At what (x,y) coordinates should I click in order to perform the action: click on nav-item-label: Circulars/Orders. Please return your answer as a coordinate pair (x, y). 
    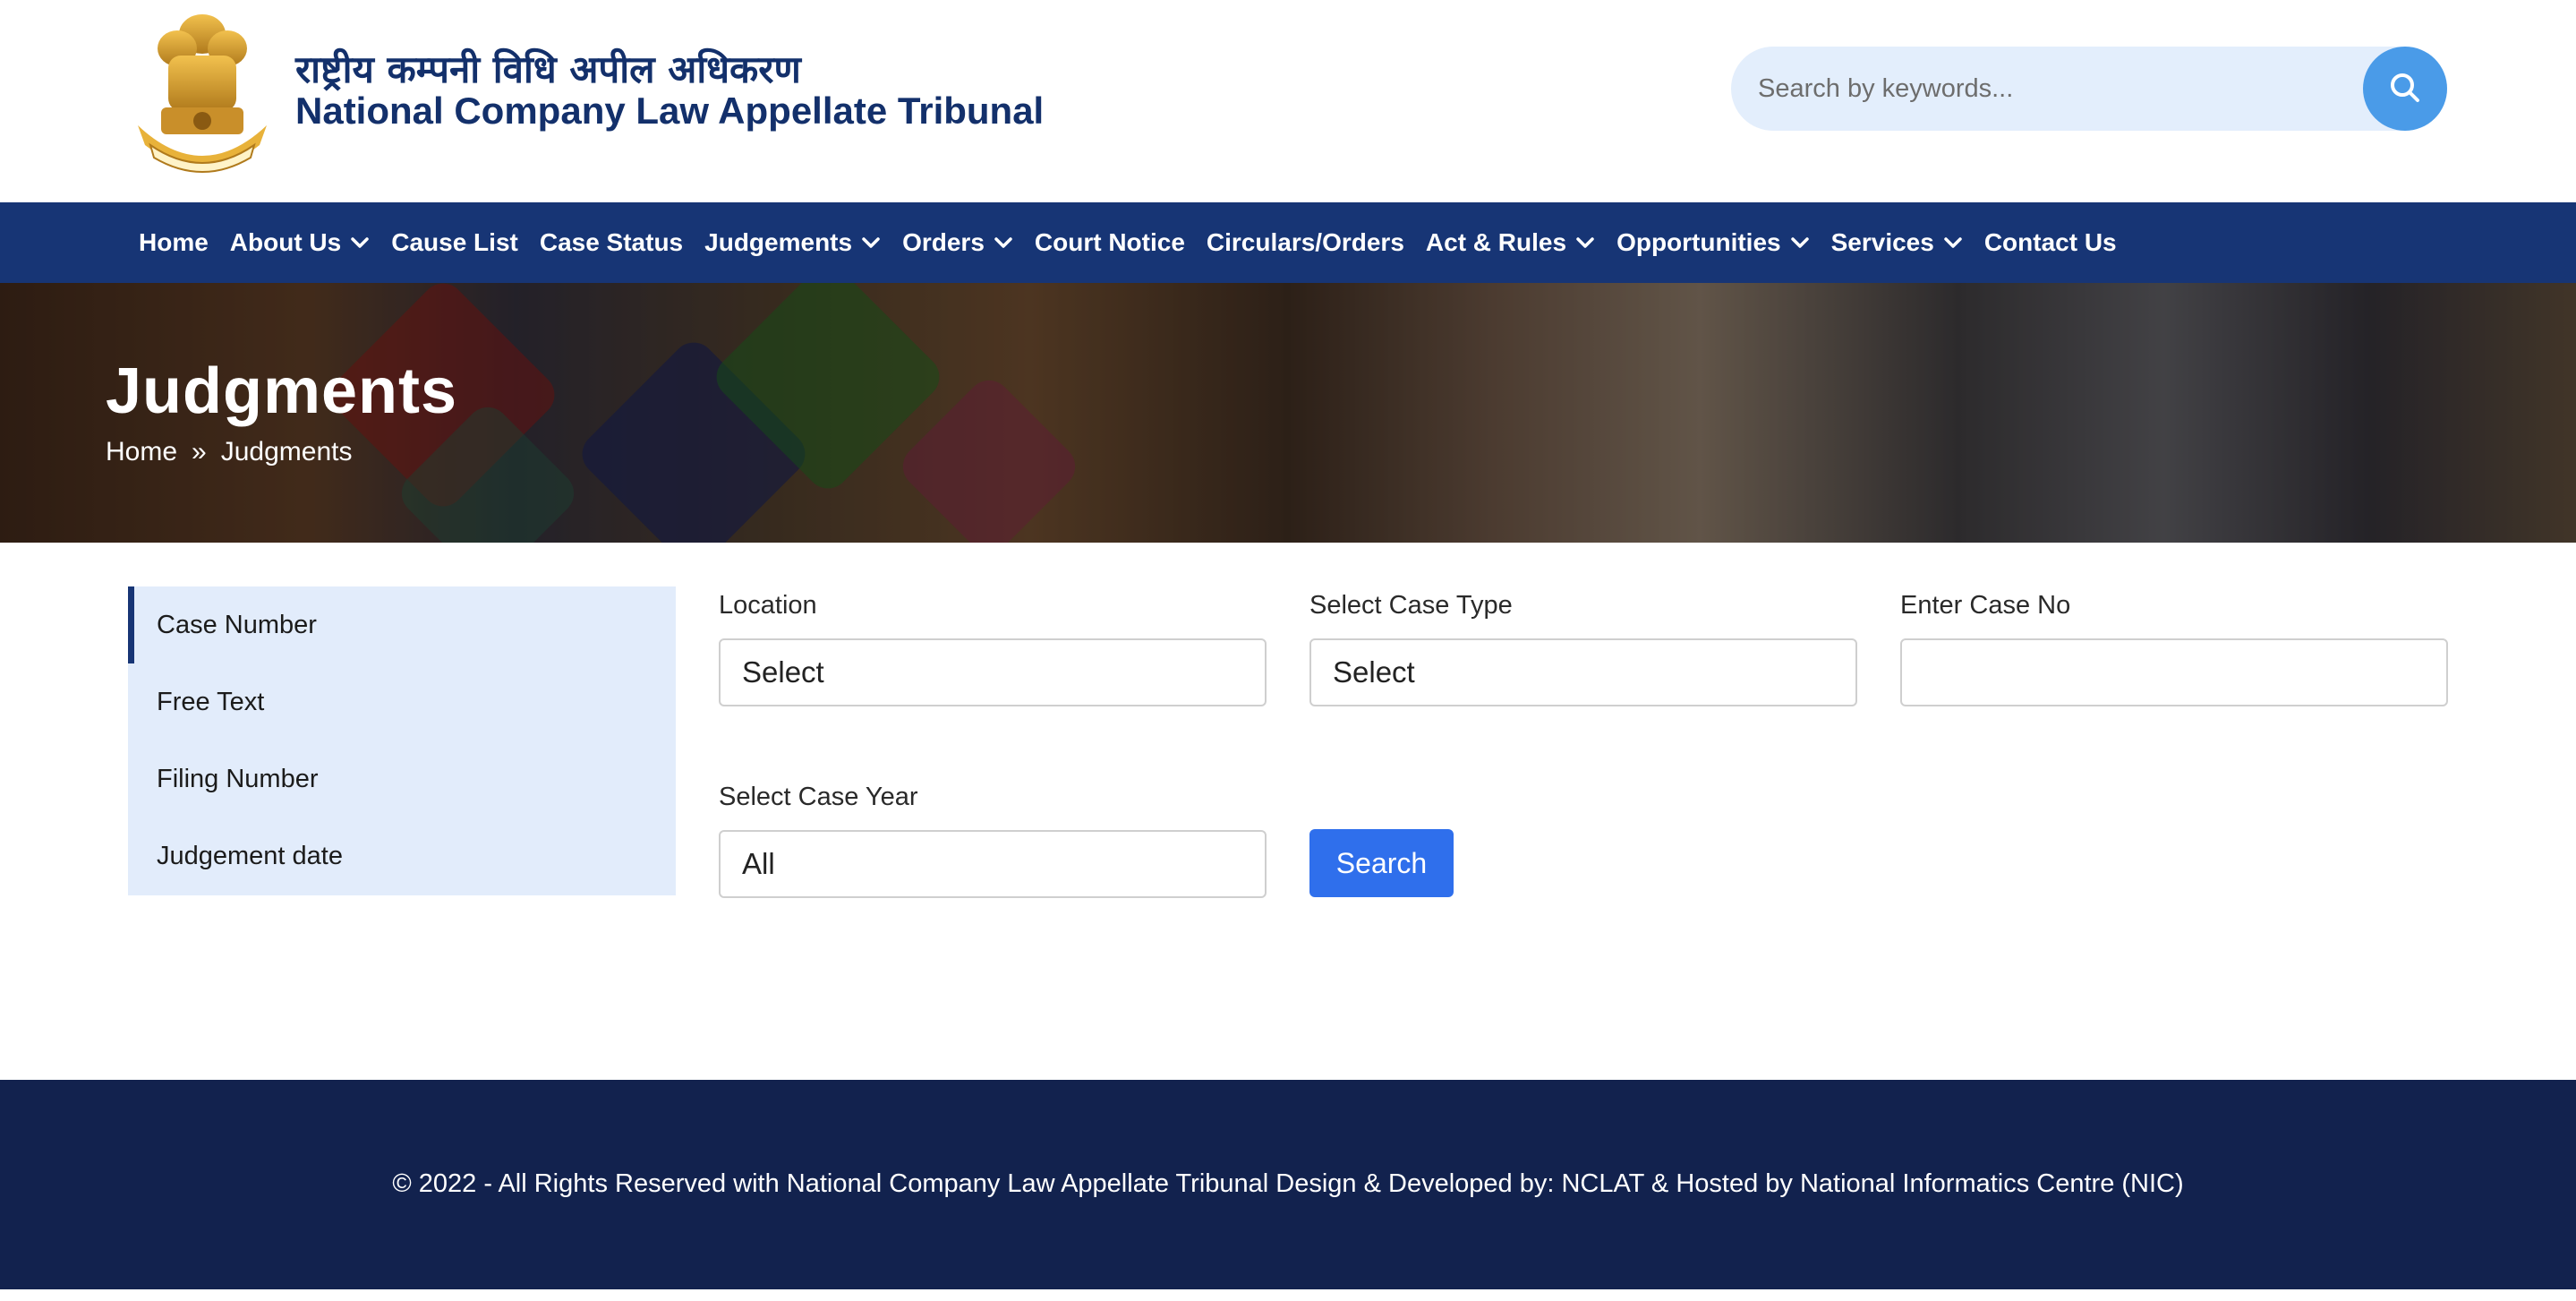
    Looking at the image, I should click on (1305, 242).